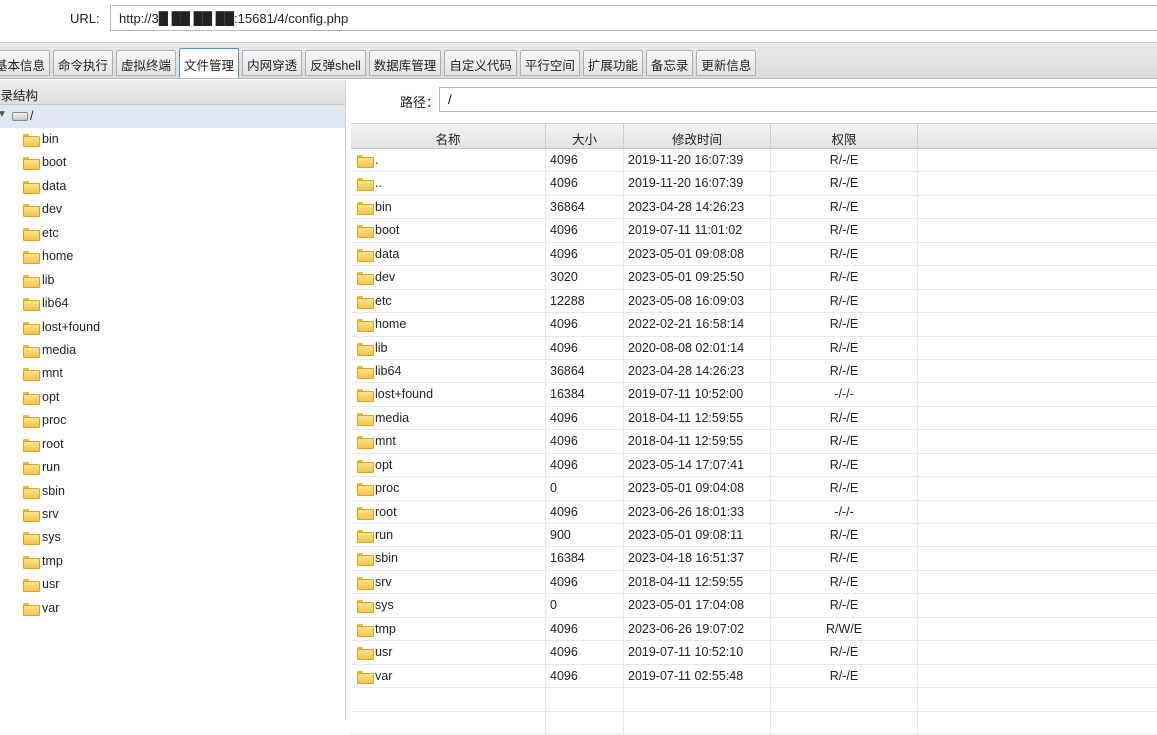  I want to click on table-row: srv 4096 2018-04-11 12:59:55 R/-/E, so click(754, 582).